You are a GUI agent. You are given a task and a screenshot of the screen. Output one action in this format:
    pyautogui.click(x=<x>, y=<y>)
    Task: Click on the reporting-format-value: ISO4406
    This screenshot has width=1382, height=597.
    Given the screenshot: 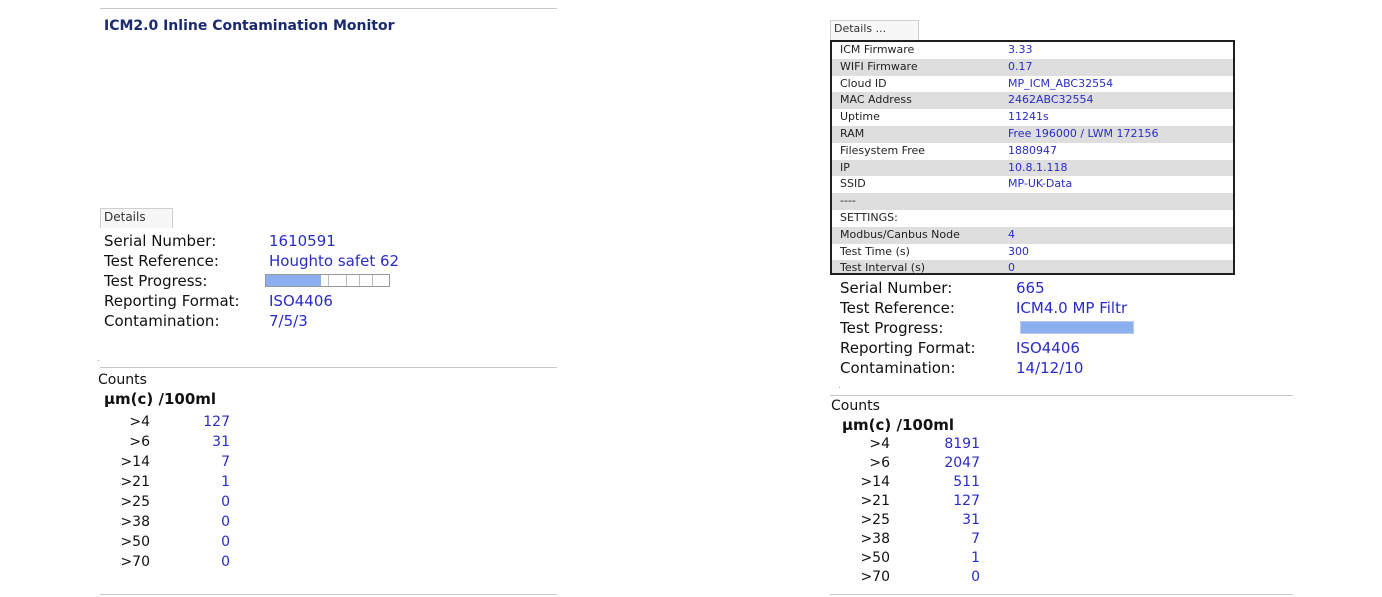 What is the action you would take?
    pyautogui.click(x=301, y=301)
    